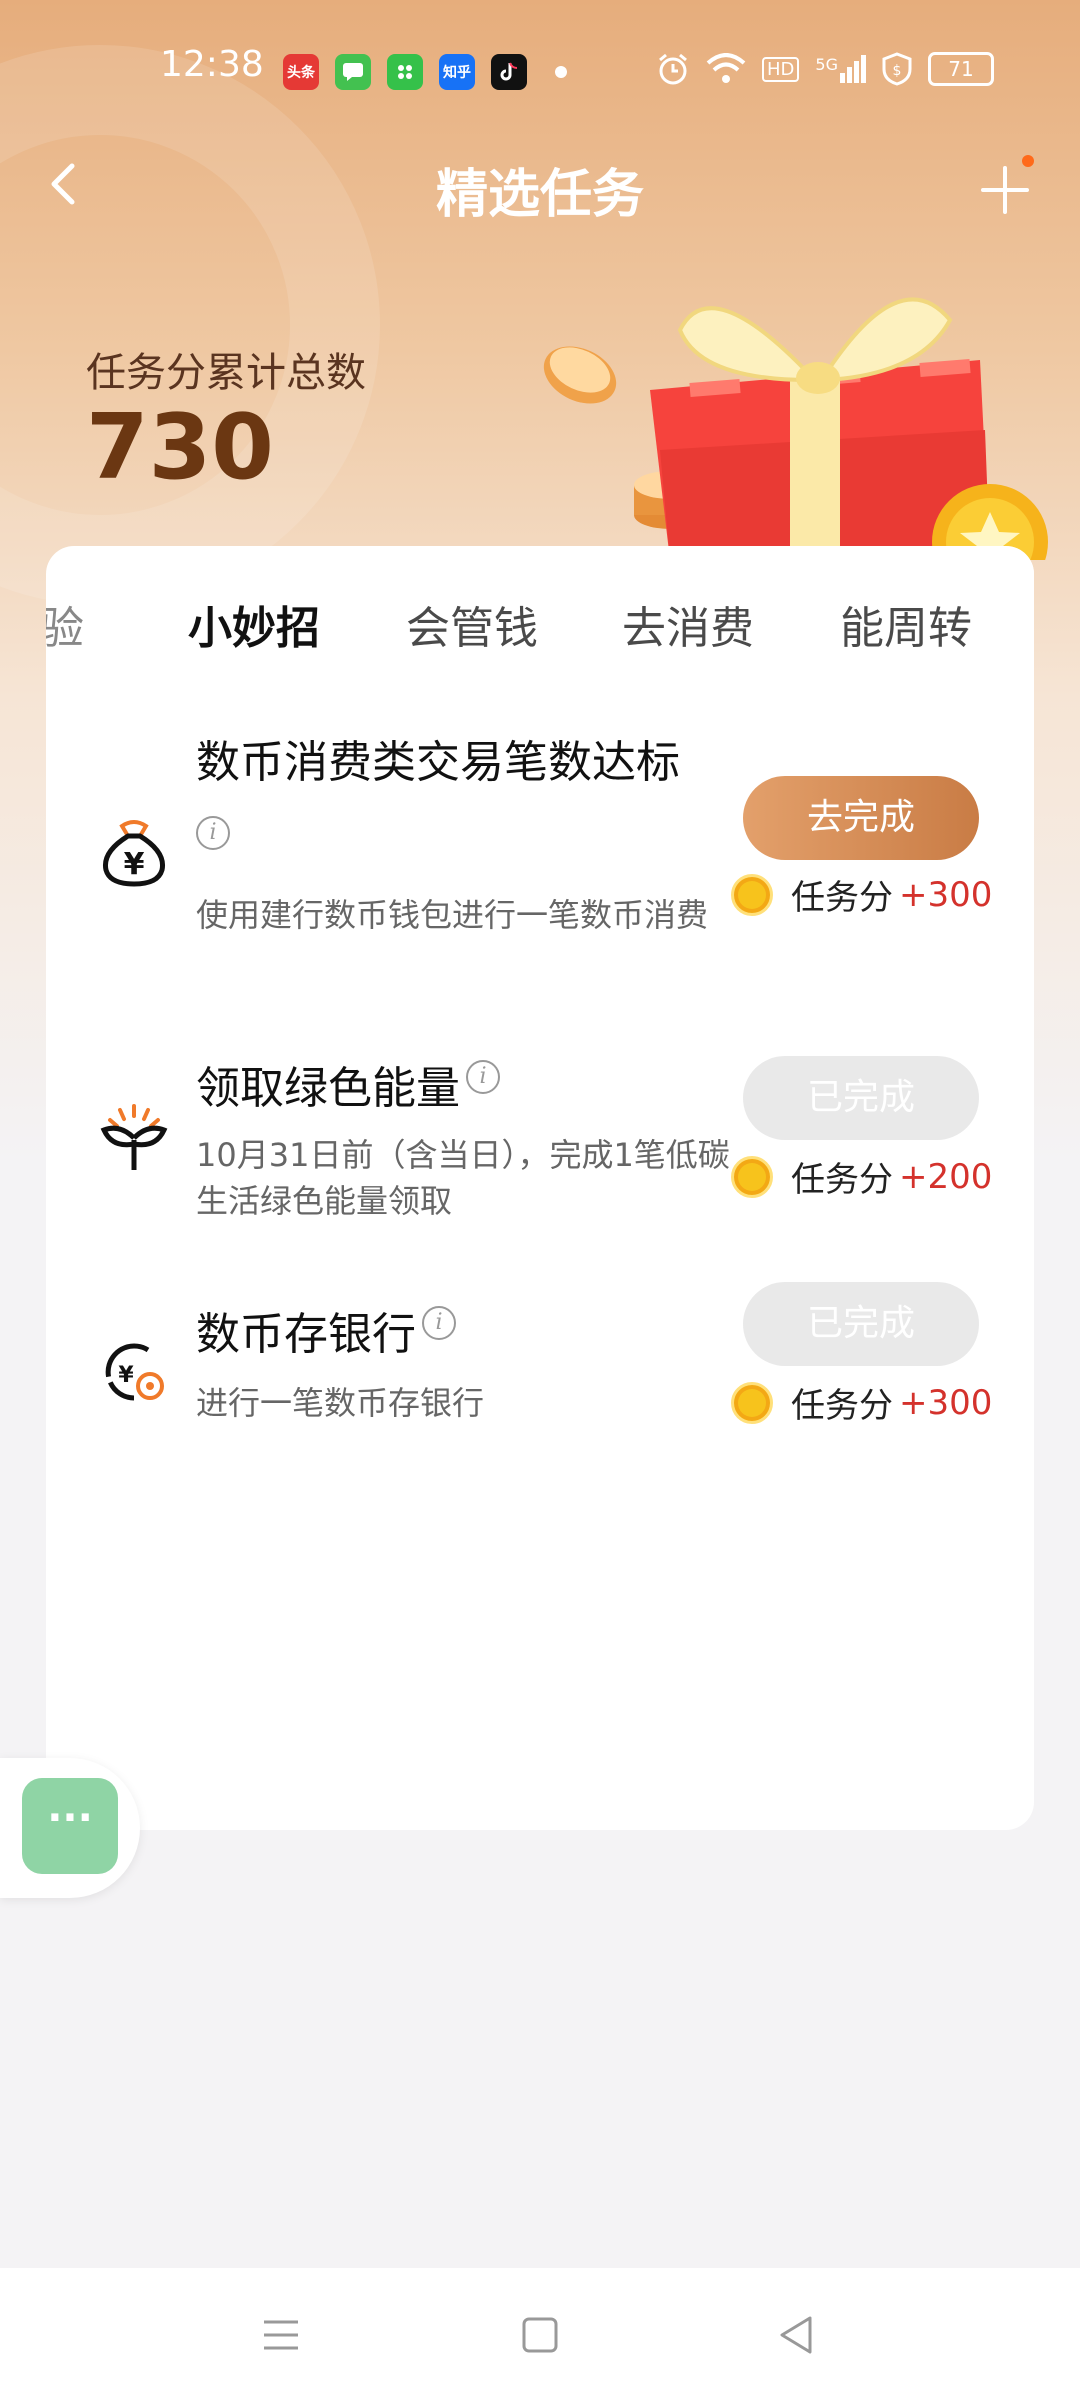 The width and height of the screenshot is (1080, 2400). I want to click on signal-label: 5G, so click(826, 64).